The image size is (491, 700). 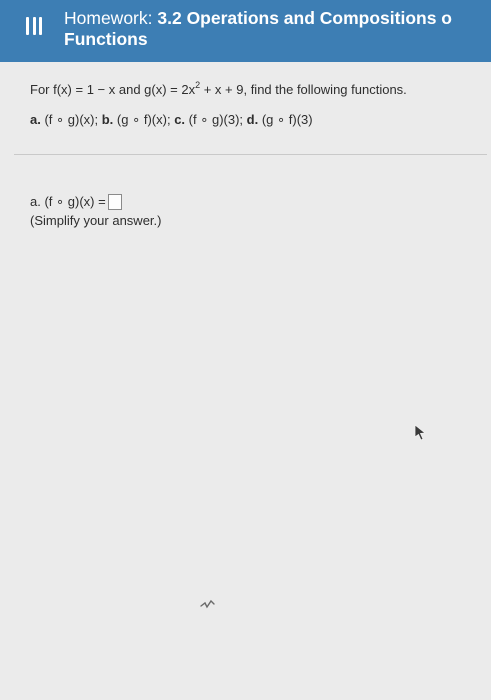 I want to click on part-a-text: (f ∘ g)(x);, so click(x=71, y=119).